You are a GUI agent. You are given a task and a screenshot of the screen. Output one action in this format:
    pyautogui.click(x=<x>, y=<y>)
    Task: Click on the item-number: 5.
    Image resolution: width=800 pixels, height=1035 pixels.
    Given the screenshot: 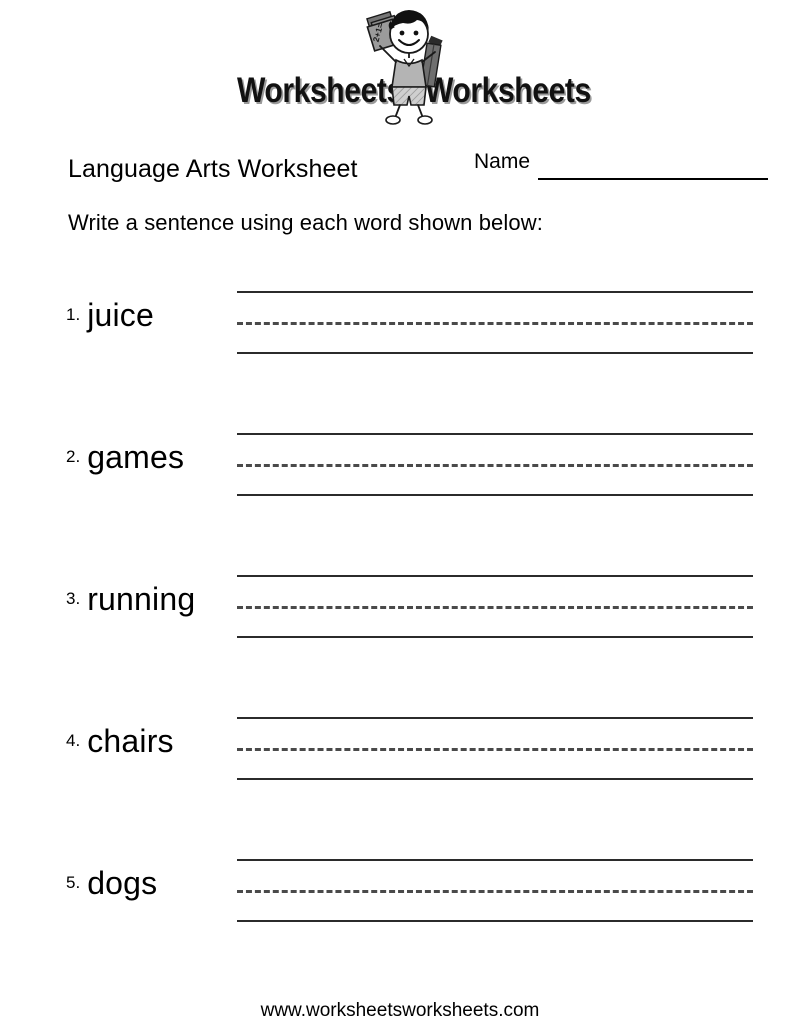 What is the action you would take?
    pyautogui.click(x=73, y=882)
    